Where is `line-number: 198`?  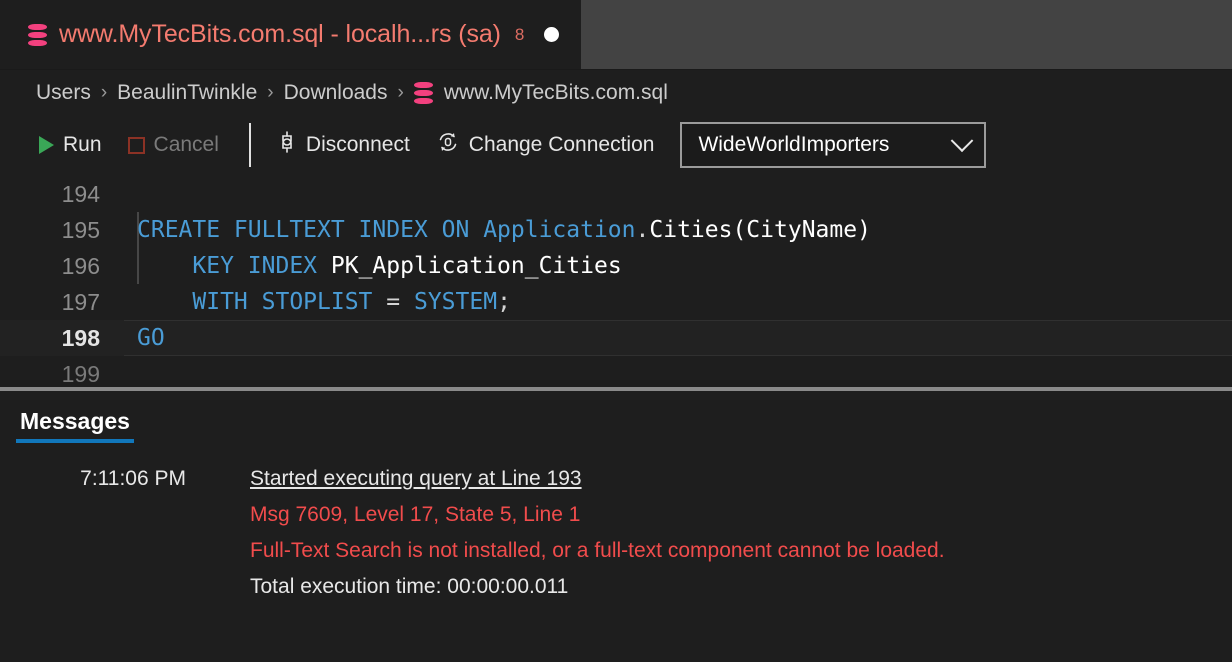
line-number: 198 is located at coordinates (80, 337).